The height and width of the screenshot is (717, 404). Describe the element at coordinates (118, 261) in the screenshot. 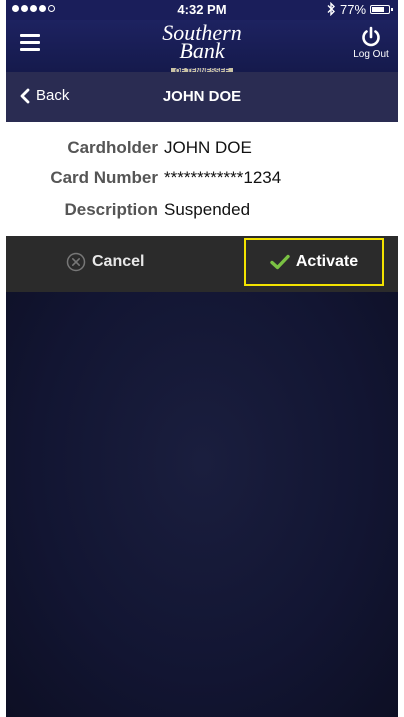

I see `cancel-label: Cancel` at that location.